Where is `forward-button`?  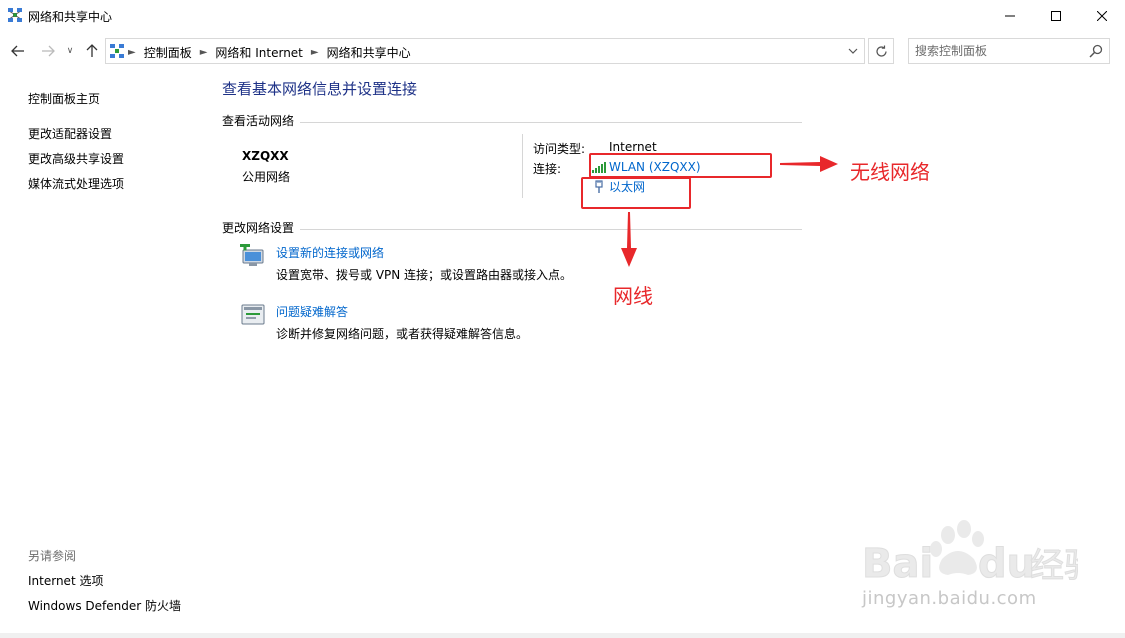 forward-button is located at coordinates (48, 51).